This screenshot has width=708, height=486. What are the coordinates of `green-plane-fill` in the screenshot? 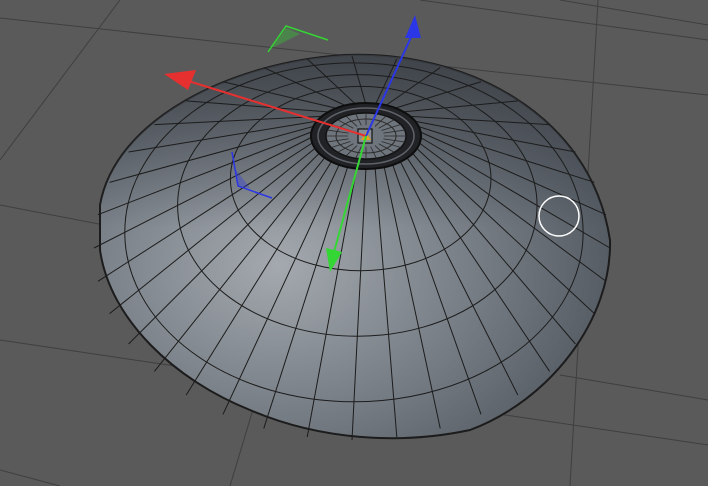 It's located at (286, 38).